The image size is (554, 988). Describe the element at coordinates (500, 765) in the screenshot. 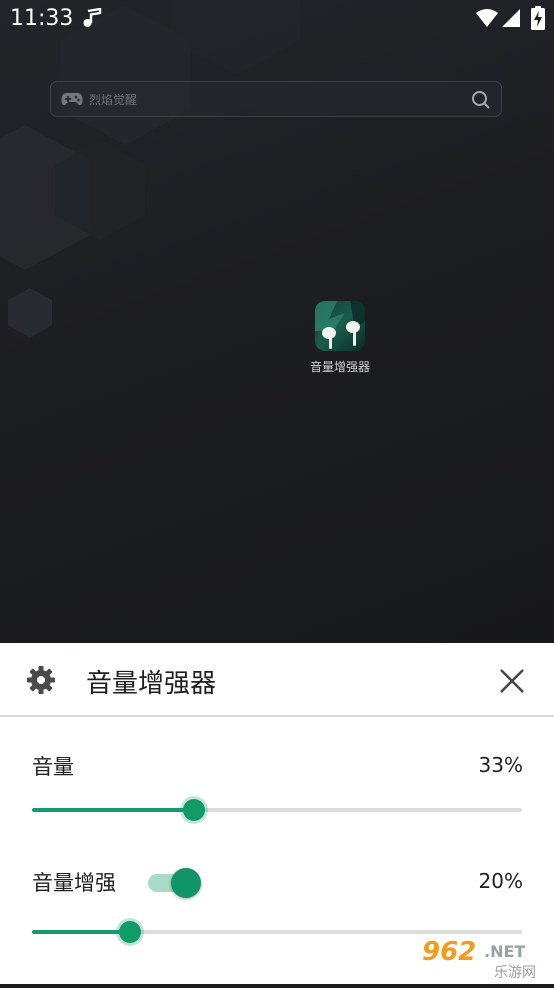

I see `volume-percent: 33%` at that location.